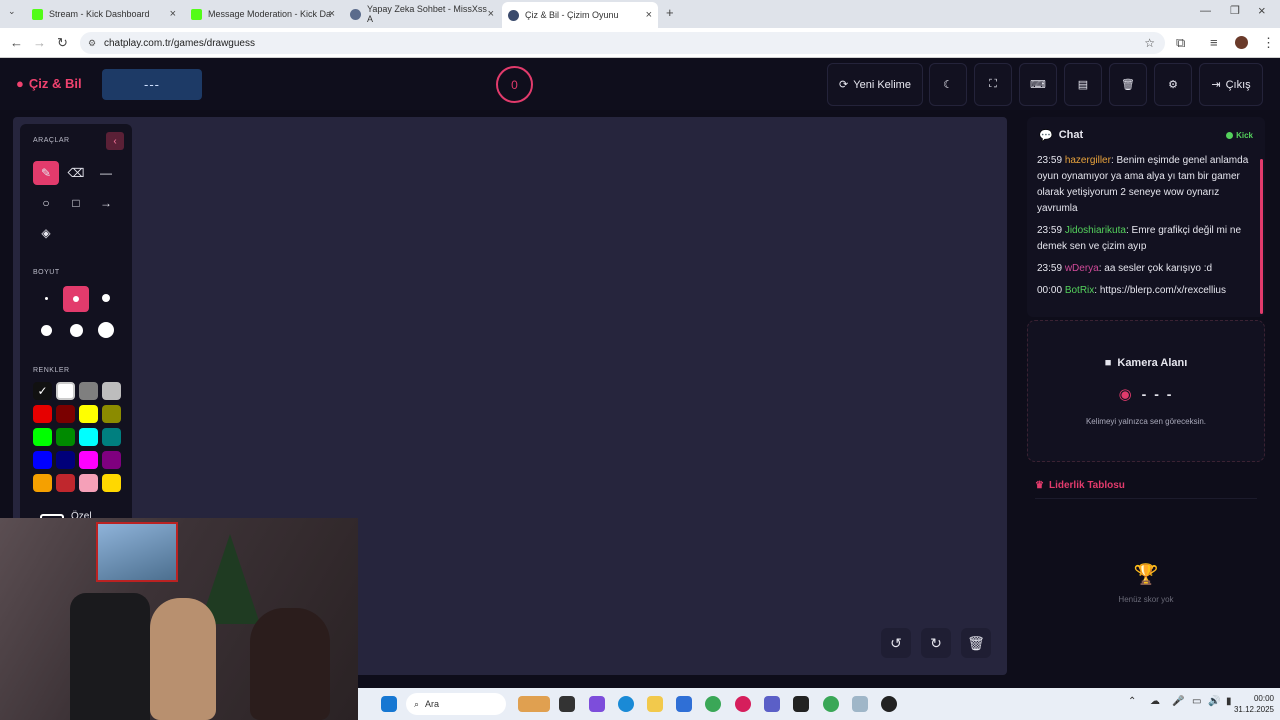  What do you see at coordinates (580, 15) in the screenshot?
I see `tab-draw-guess: Çiz & Bil - Çizim Oyunu ×` at bounding box center [580, 15].